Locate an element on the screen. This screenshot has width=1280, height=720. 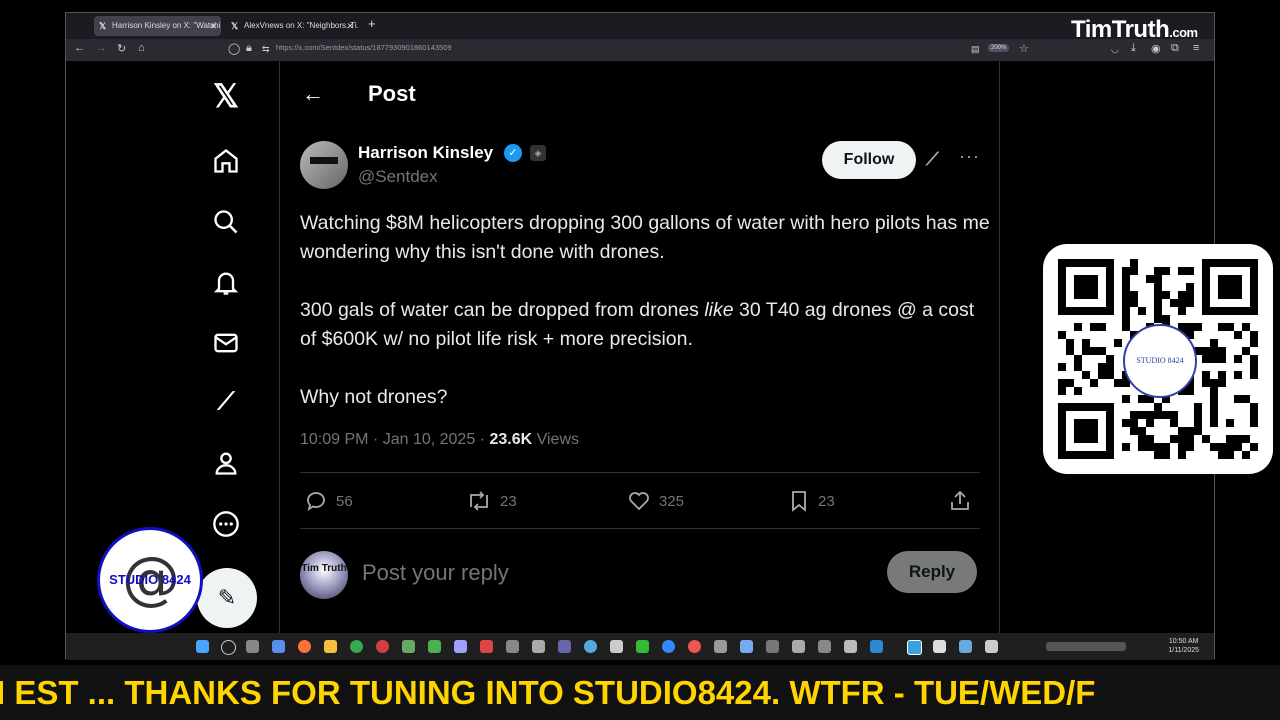
heart-icon is located at coordinates (639, 501).